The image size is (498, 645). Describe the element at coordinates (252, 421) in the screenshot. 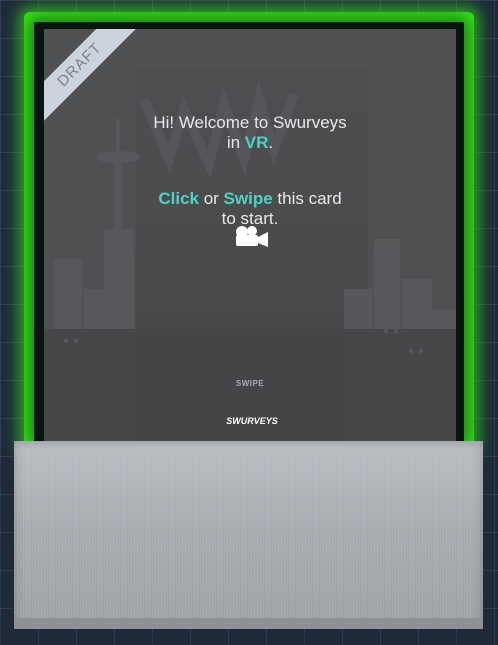

I see `swurveys-logo: SWURVEYS` at that location.